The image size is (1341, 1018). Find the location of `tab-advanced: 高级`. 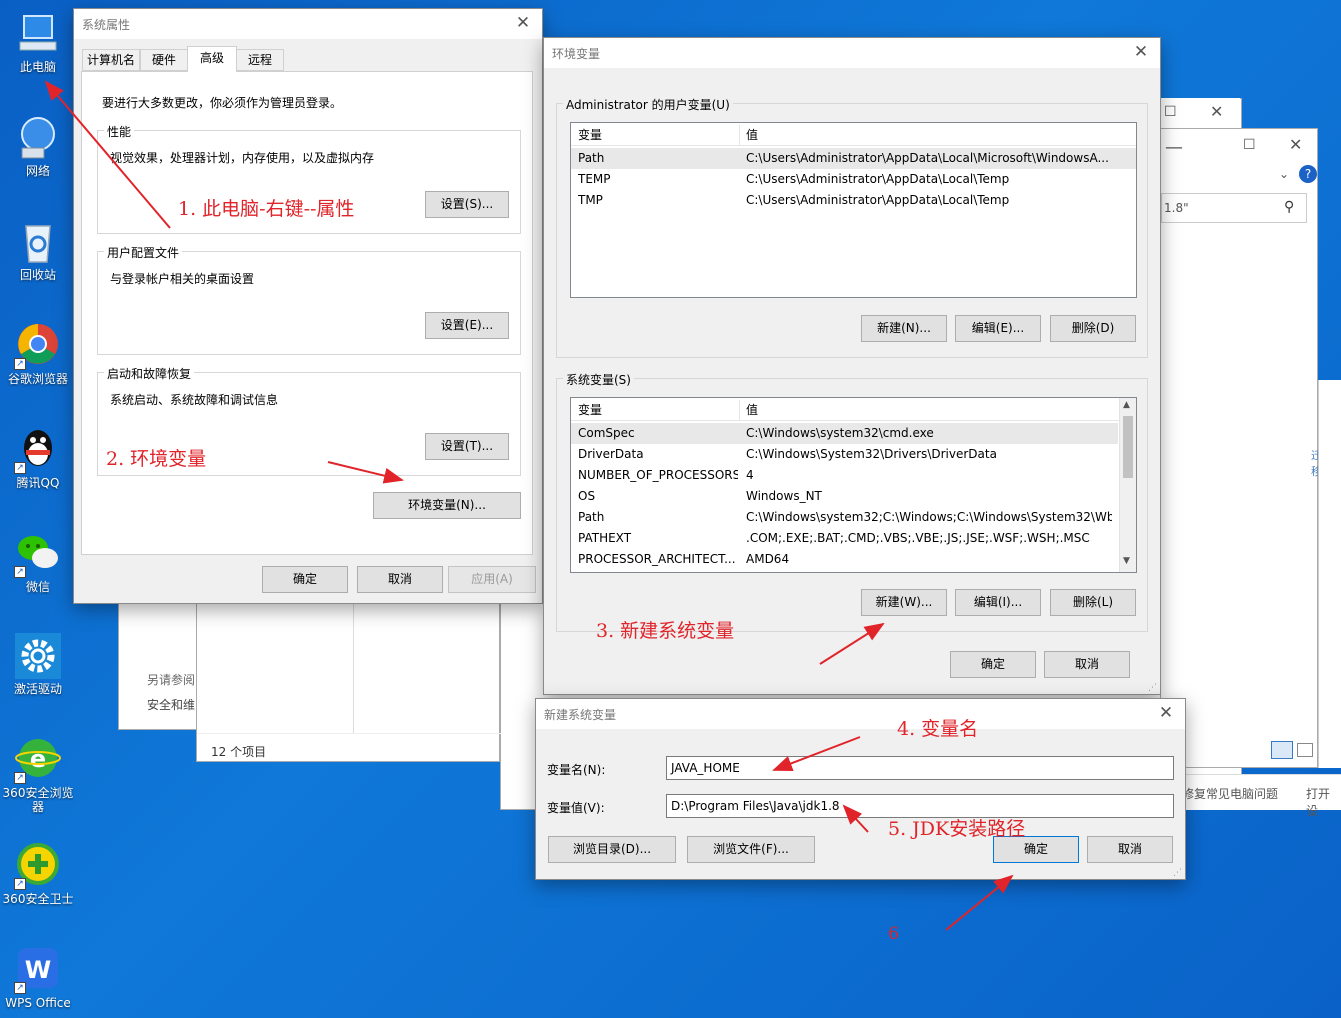

tab-advanced: 高级 is located at coordinates (212, 59).